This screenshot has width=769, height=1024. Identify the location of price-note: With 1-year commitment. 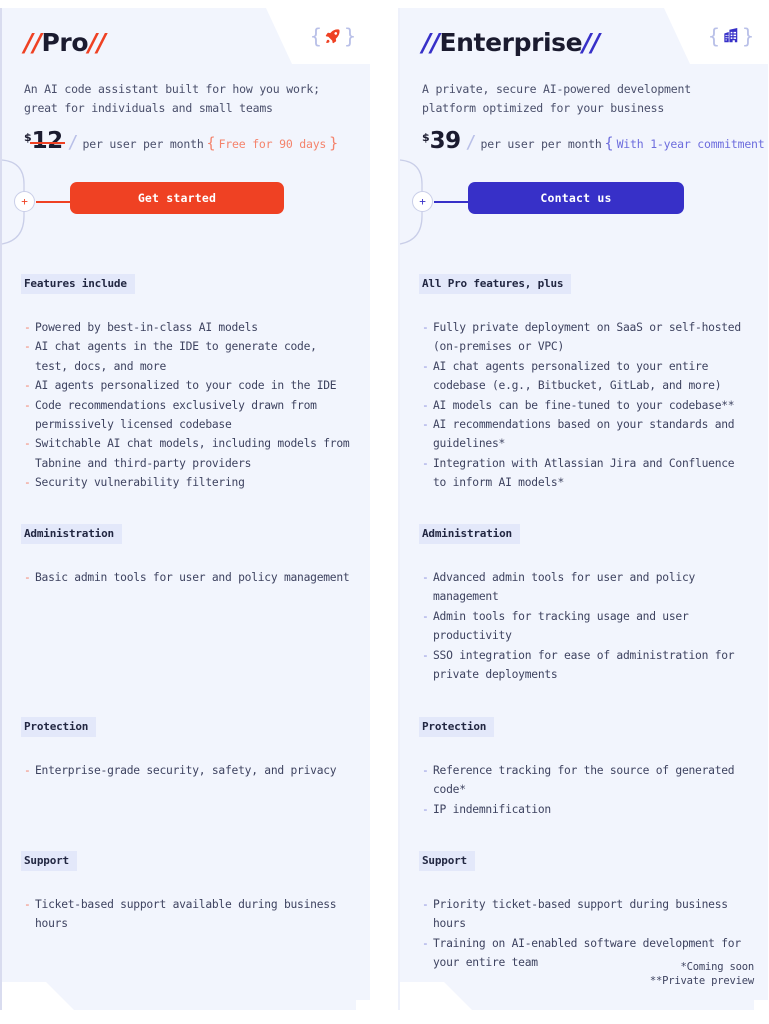
(690, 144).